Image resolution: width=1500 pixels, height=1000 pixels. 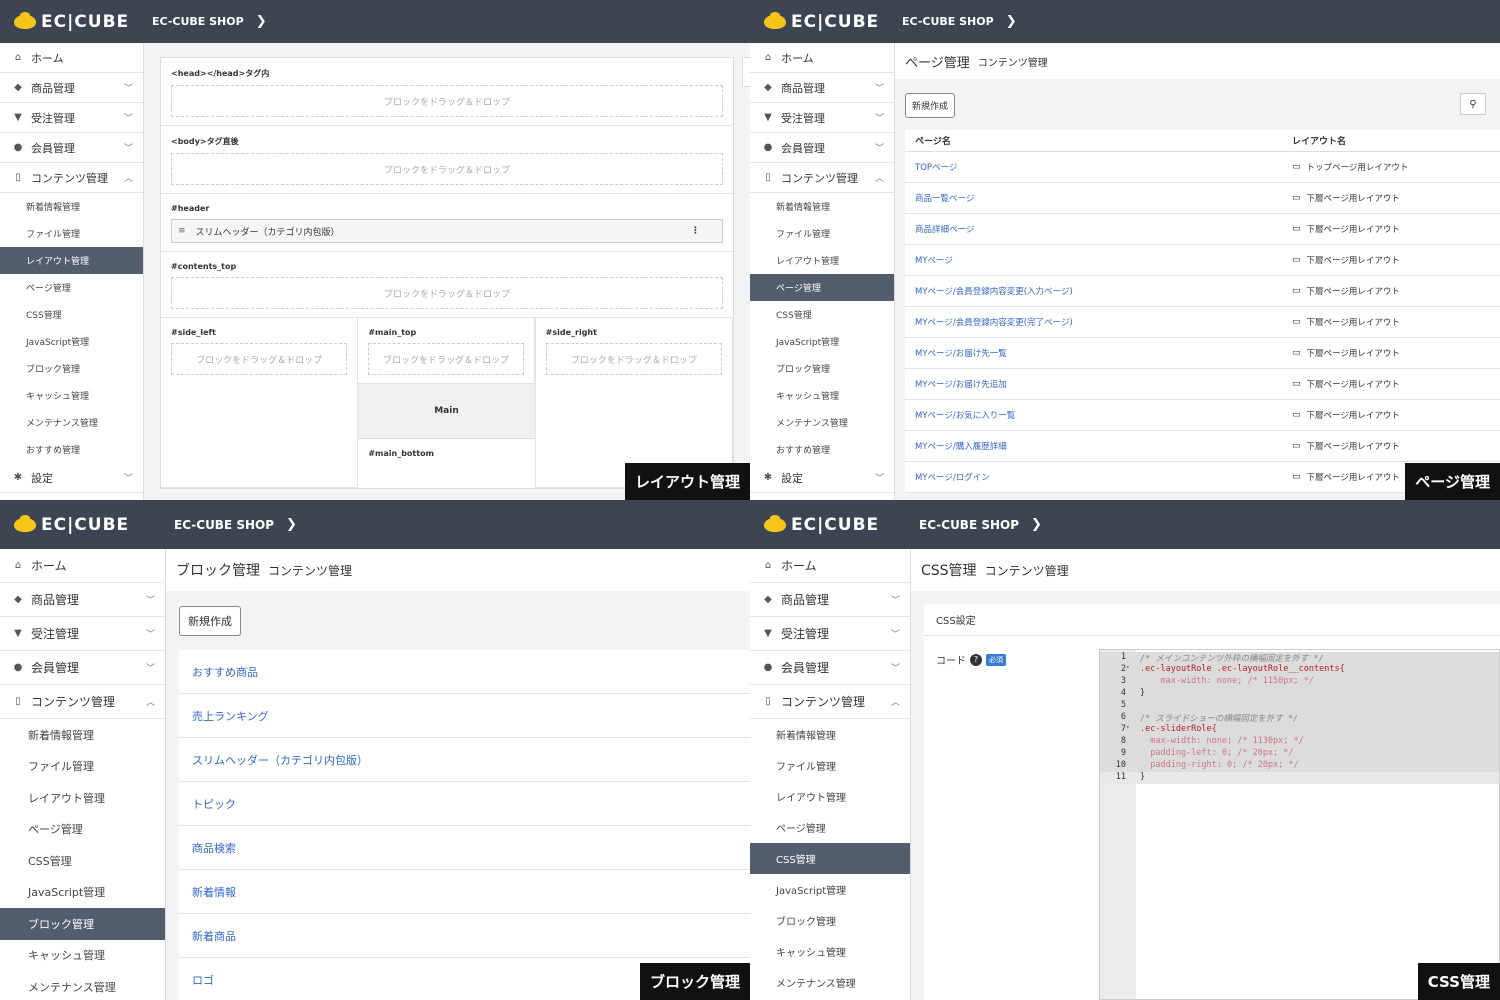 What do you see at coordinates (1098, 291) in the screenshot?
I see `page-name-link: MYページ/会員登録内容変更(入力ページ)` at bounding box center [1098, 291].